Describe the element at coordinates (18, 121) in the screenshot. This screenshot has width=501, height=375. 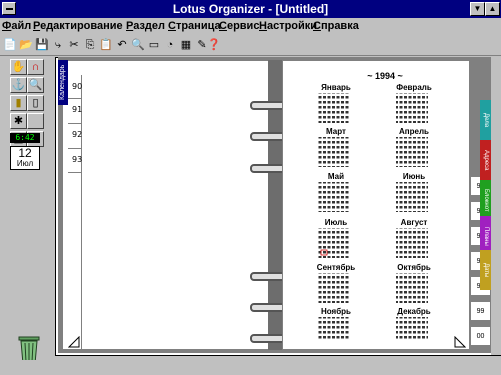
I see `tools-icon: ✱` at that location.